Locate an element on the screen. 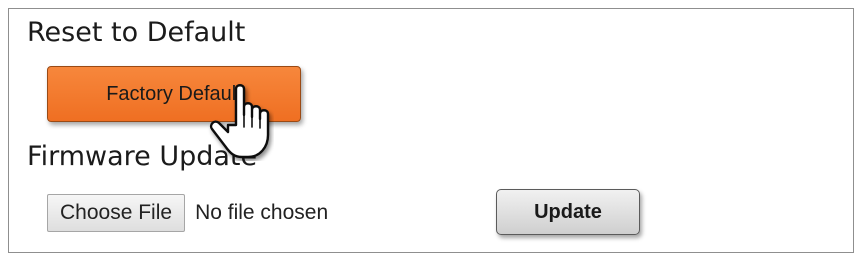 The width and height of the screenshot is (862, 259). choose-file-button: Choose File is located at coordinates (116, 213).